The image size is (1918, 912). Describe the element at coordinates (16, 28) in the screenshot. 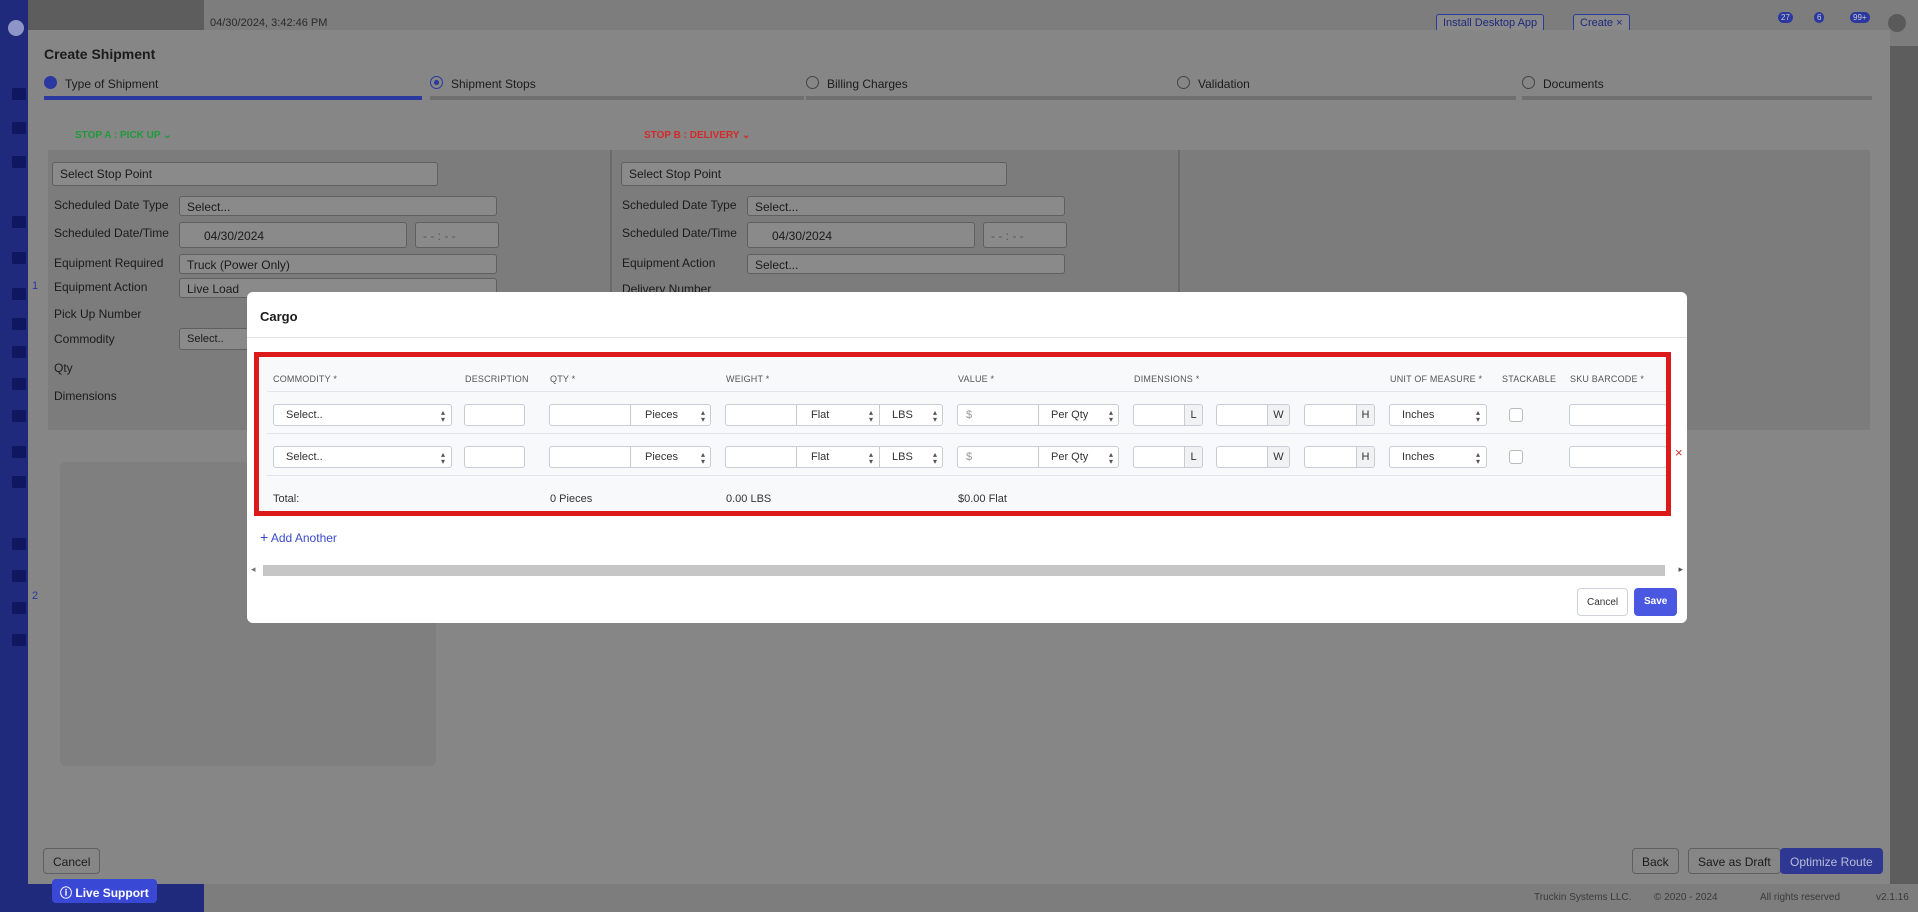

I see `logo-icon` at that location.